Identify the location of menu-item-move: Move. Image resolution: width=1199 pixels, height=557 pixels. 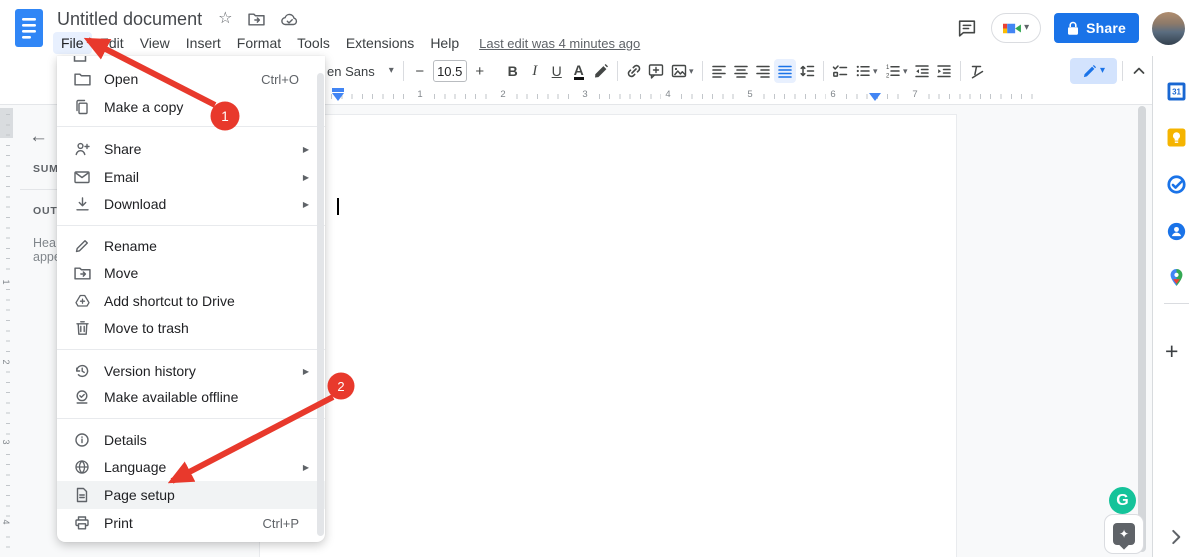
(191, 273).